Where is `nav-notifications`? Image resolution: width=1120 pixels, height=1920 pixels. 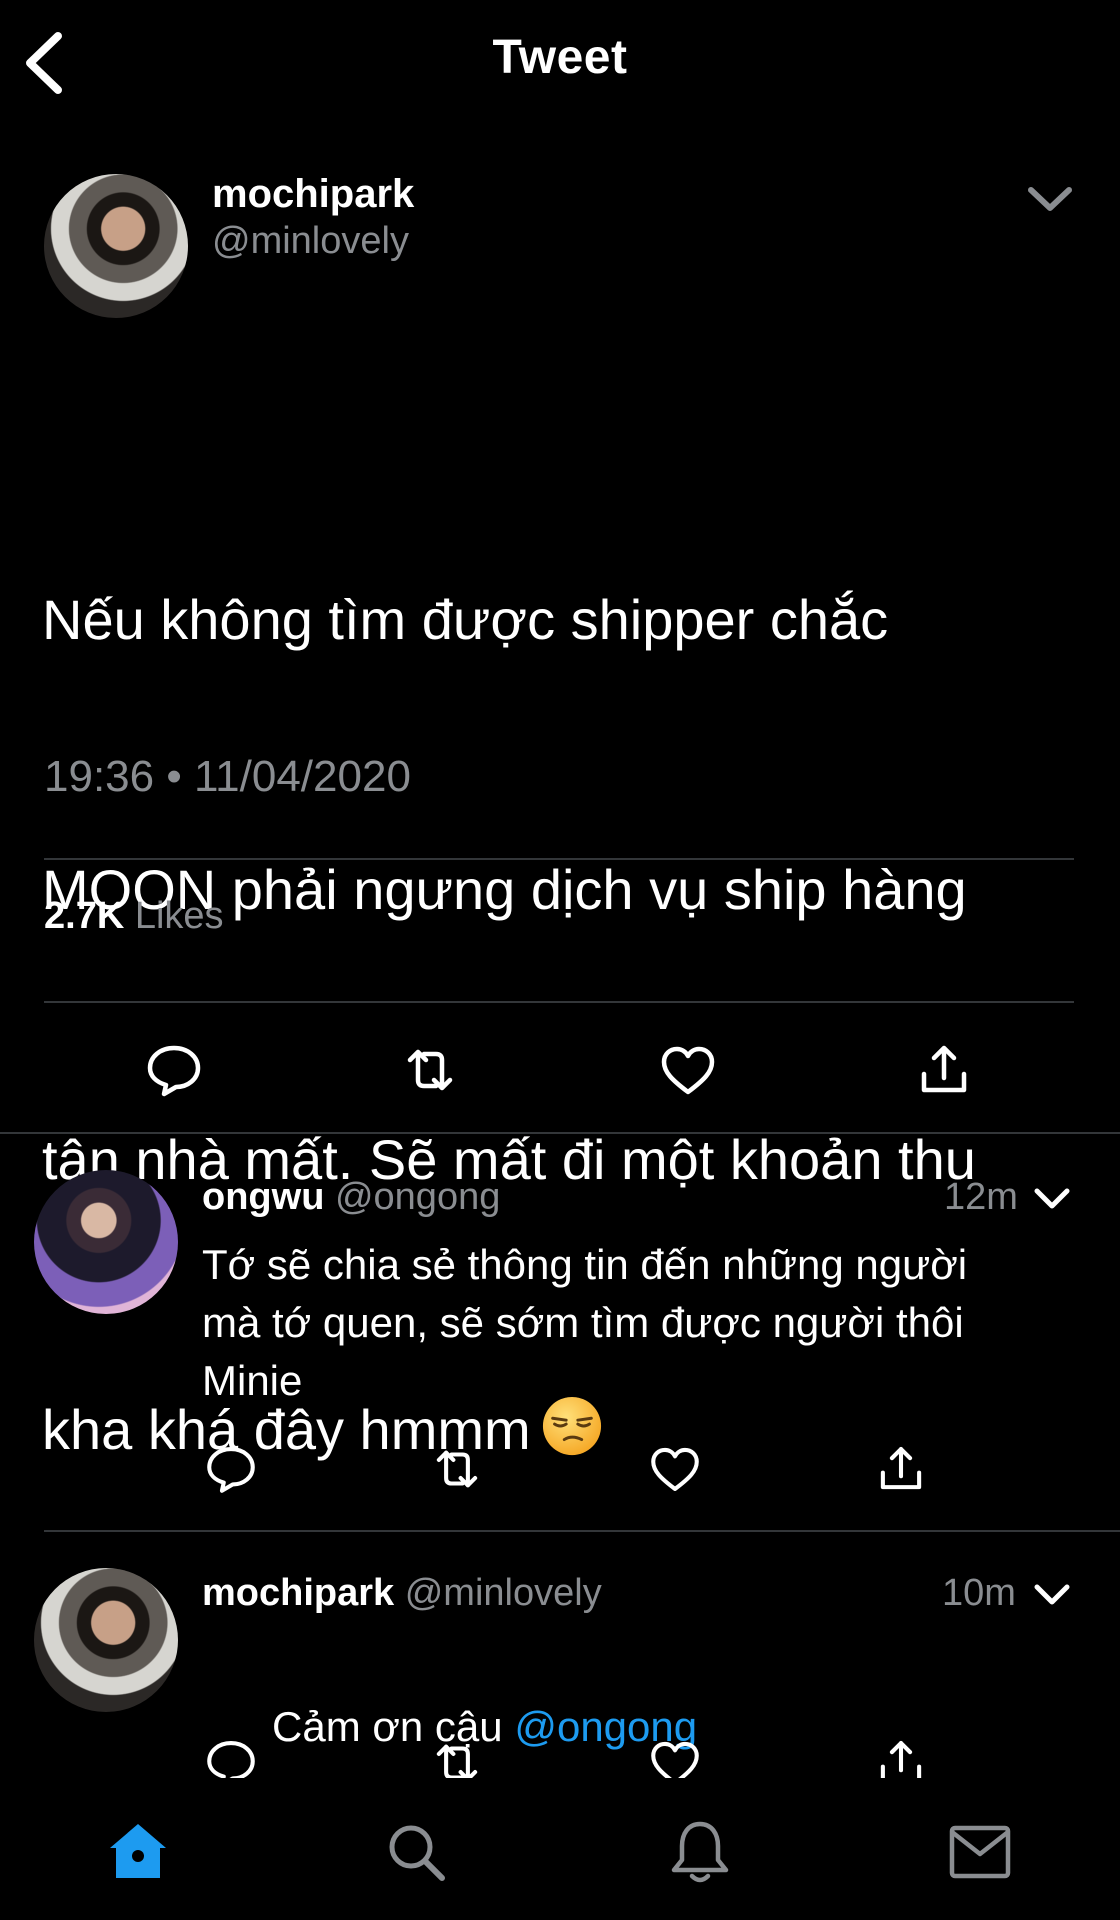 nav-notifications is located at coordinates (700, 1852).